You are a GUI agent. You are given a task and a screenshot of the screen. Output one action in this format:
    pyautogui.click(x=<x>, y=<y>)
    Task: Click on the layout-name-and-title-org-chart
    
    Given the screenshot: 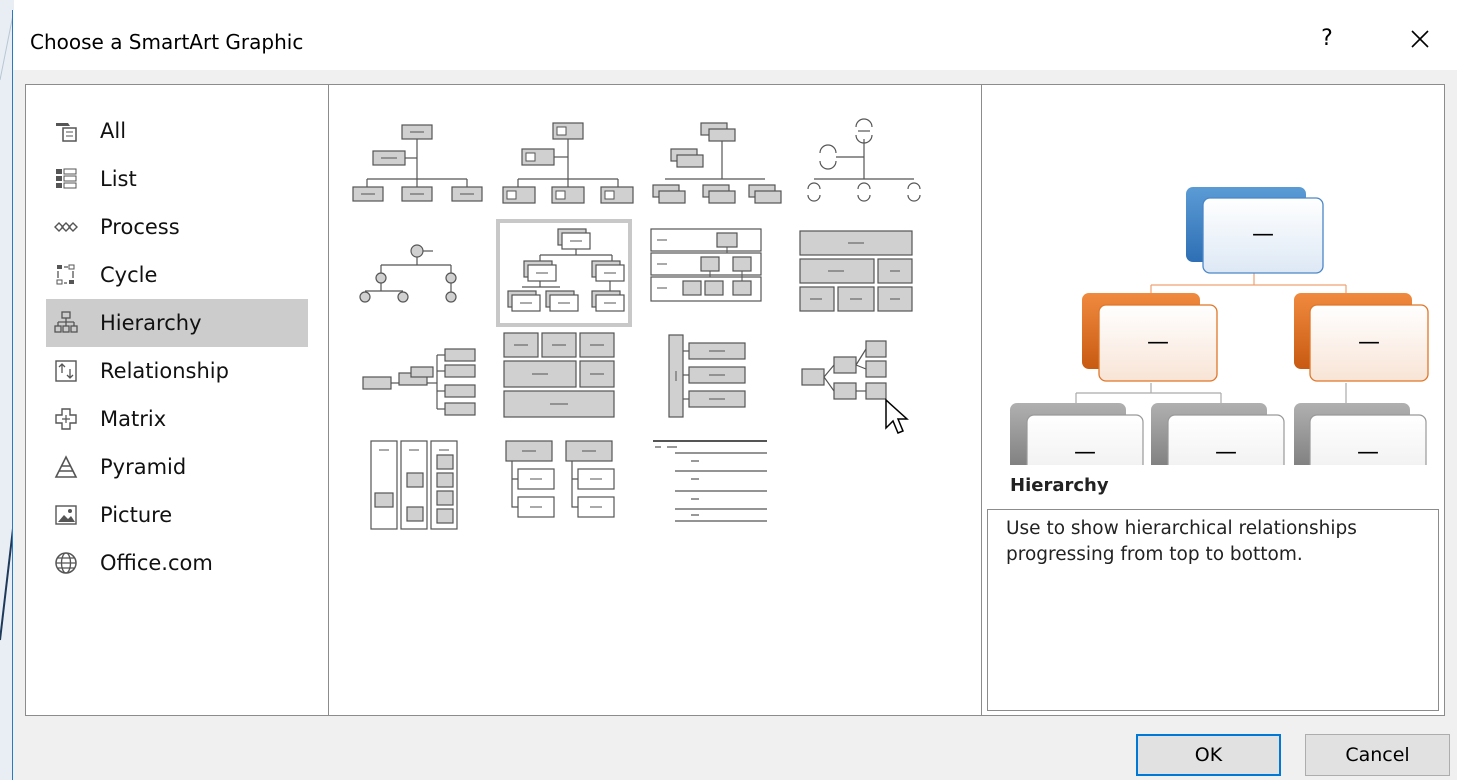 What is the action you would take?
    pyautogui.click(x=568, y=169)
    